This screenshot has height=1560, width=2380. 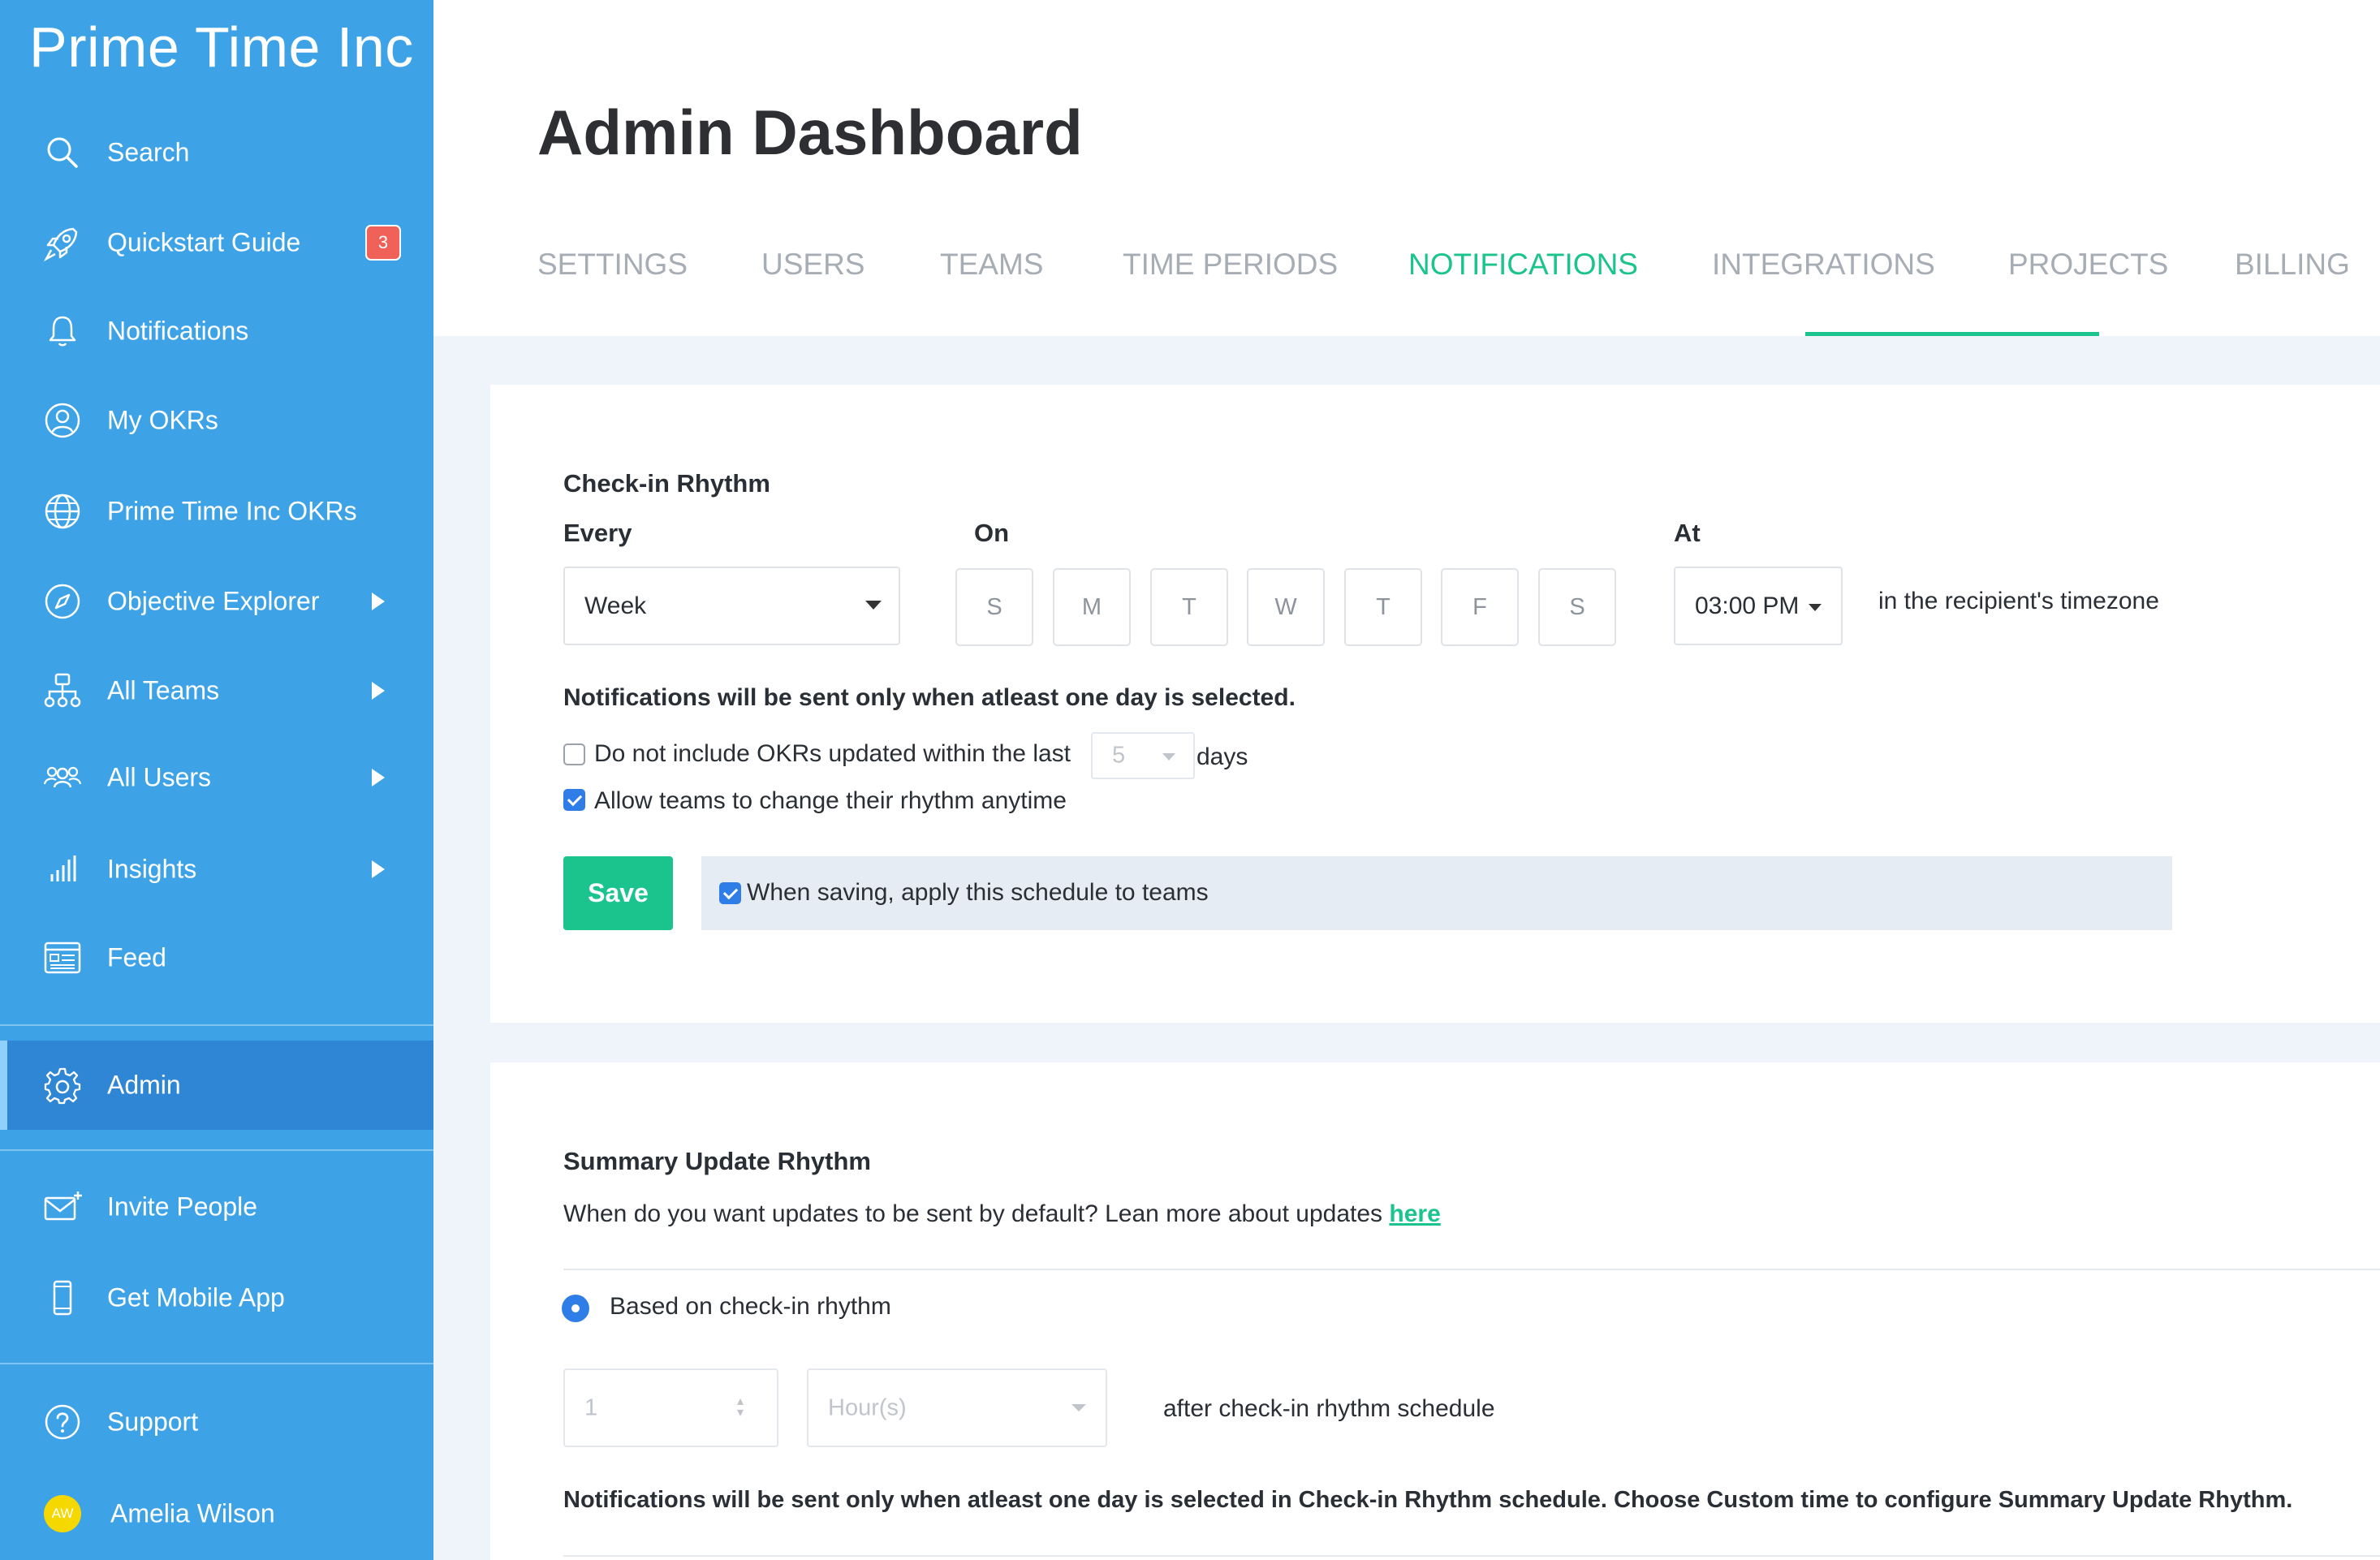 I want to click on day-toggle-wednesday: W, so click(x=1286, y=607).